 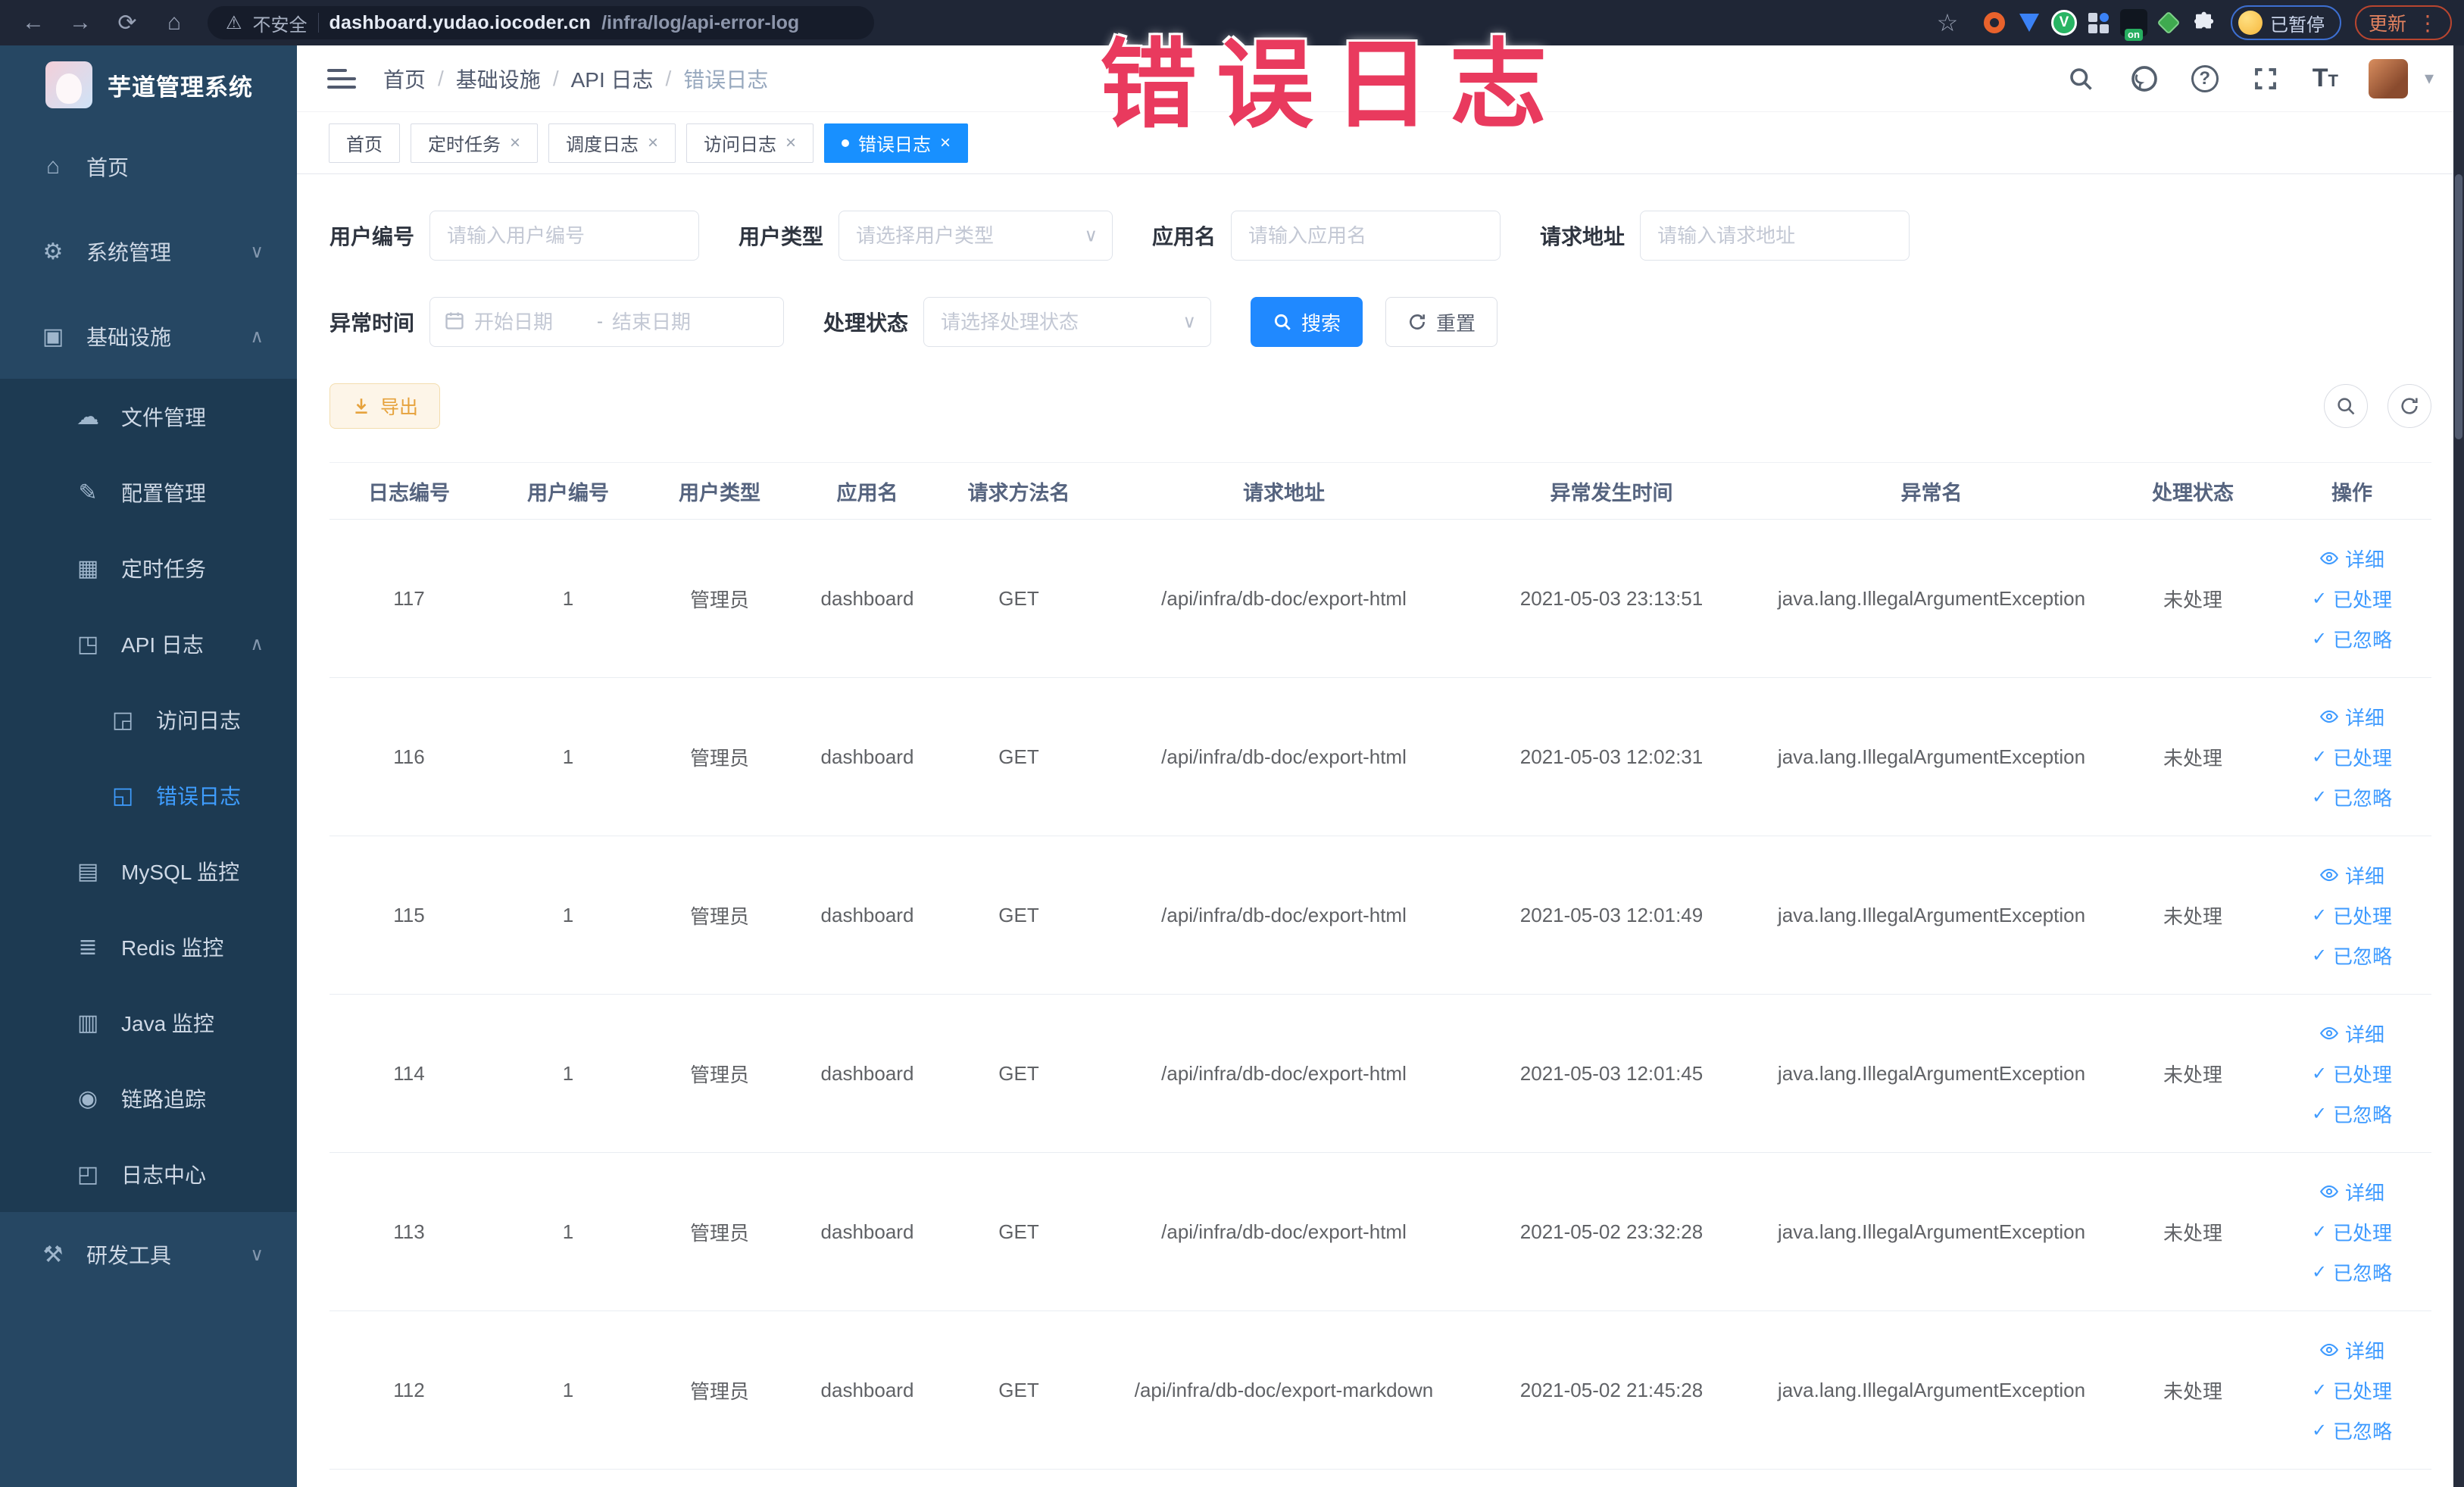 What do you see at coordinates (148, 644) in the screenshot?
I see `sidebar-item-API-日志: ◳ API 日志 ∧` at bounding box center [148, 644].